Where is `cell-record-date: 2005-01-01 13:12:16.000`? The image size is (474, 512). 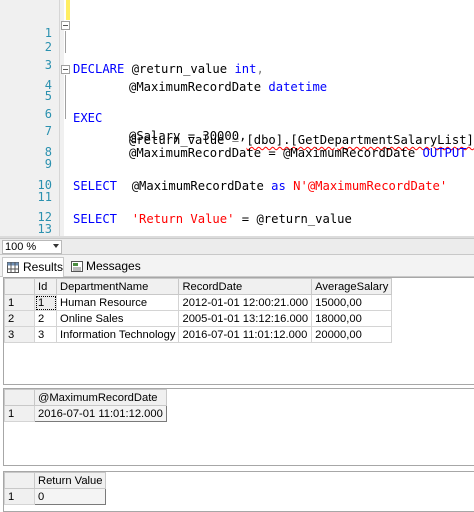
cell-record-date: 2005-01-01 13:12:16.000 is located at coordinates (245, 318).